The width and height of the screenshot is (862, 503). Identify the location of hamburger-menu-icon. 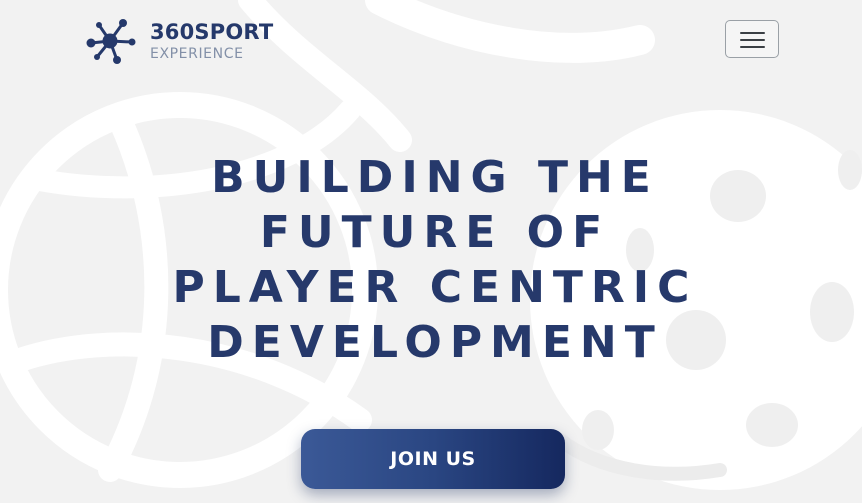
(752, 33).